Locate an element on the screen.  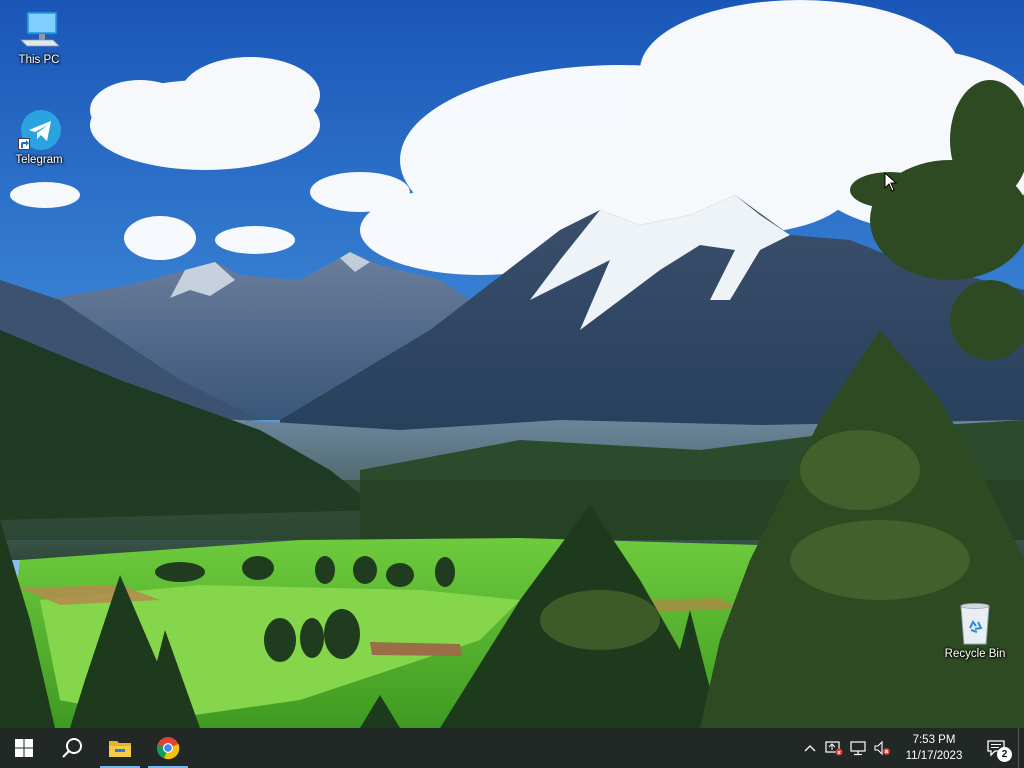
svg-text: x is located at coordinates (839, 753).